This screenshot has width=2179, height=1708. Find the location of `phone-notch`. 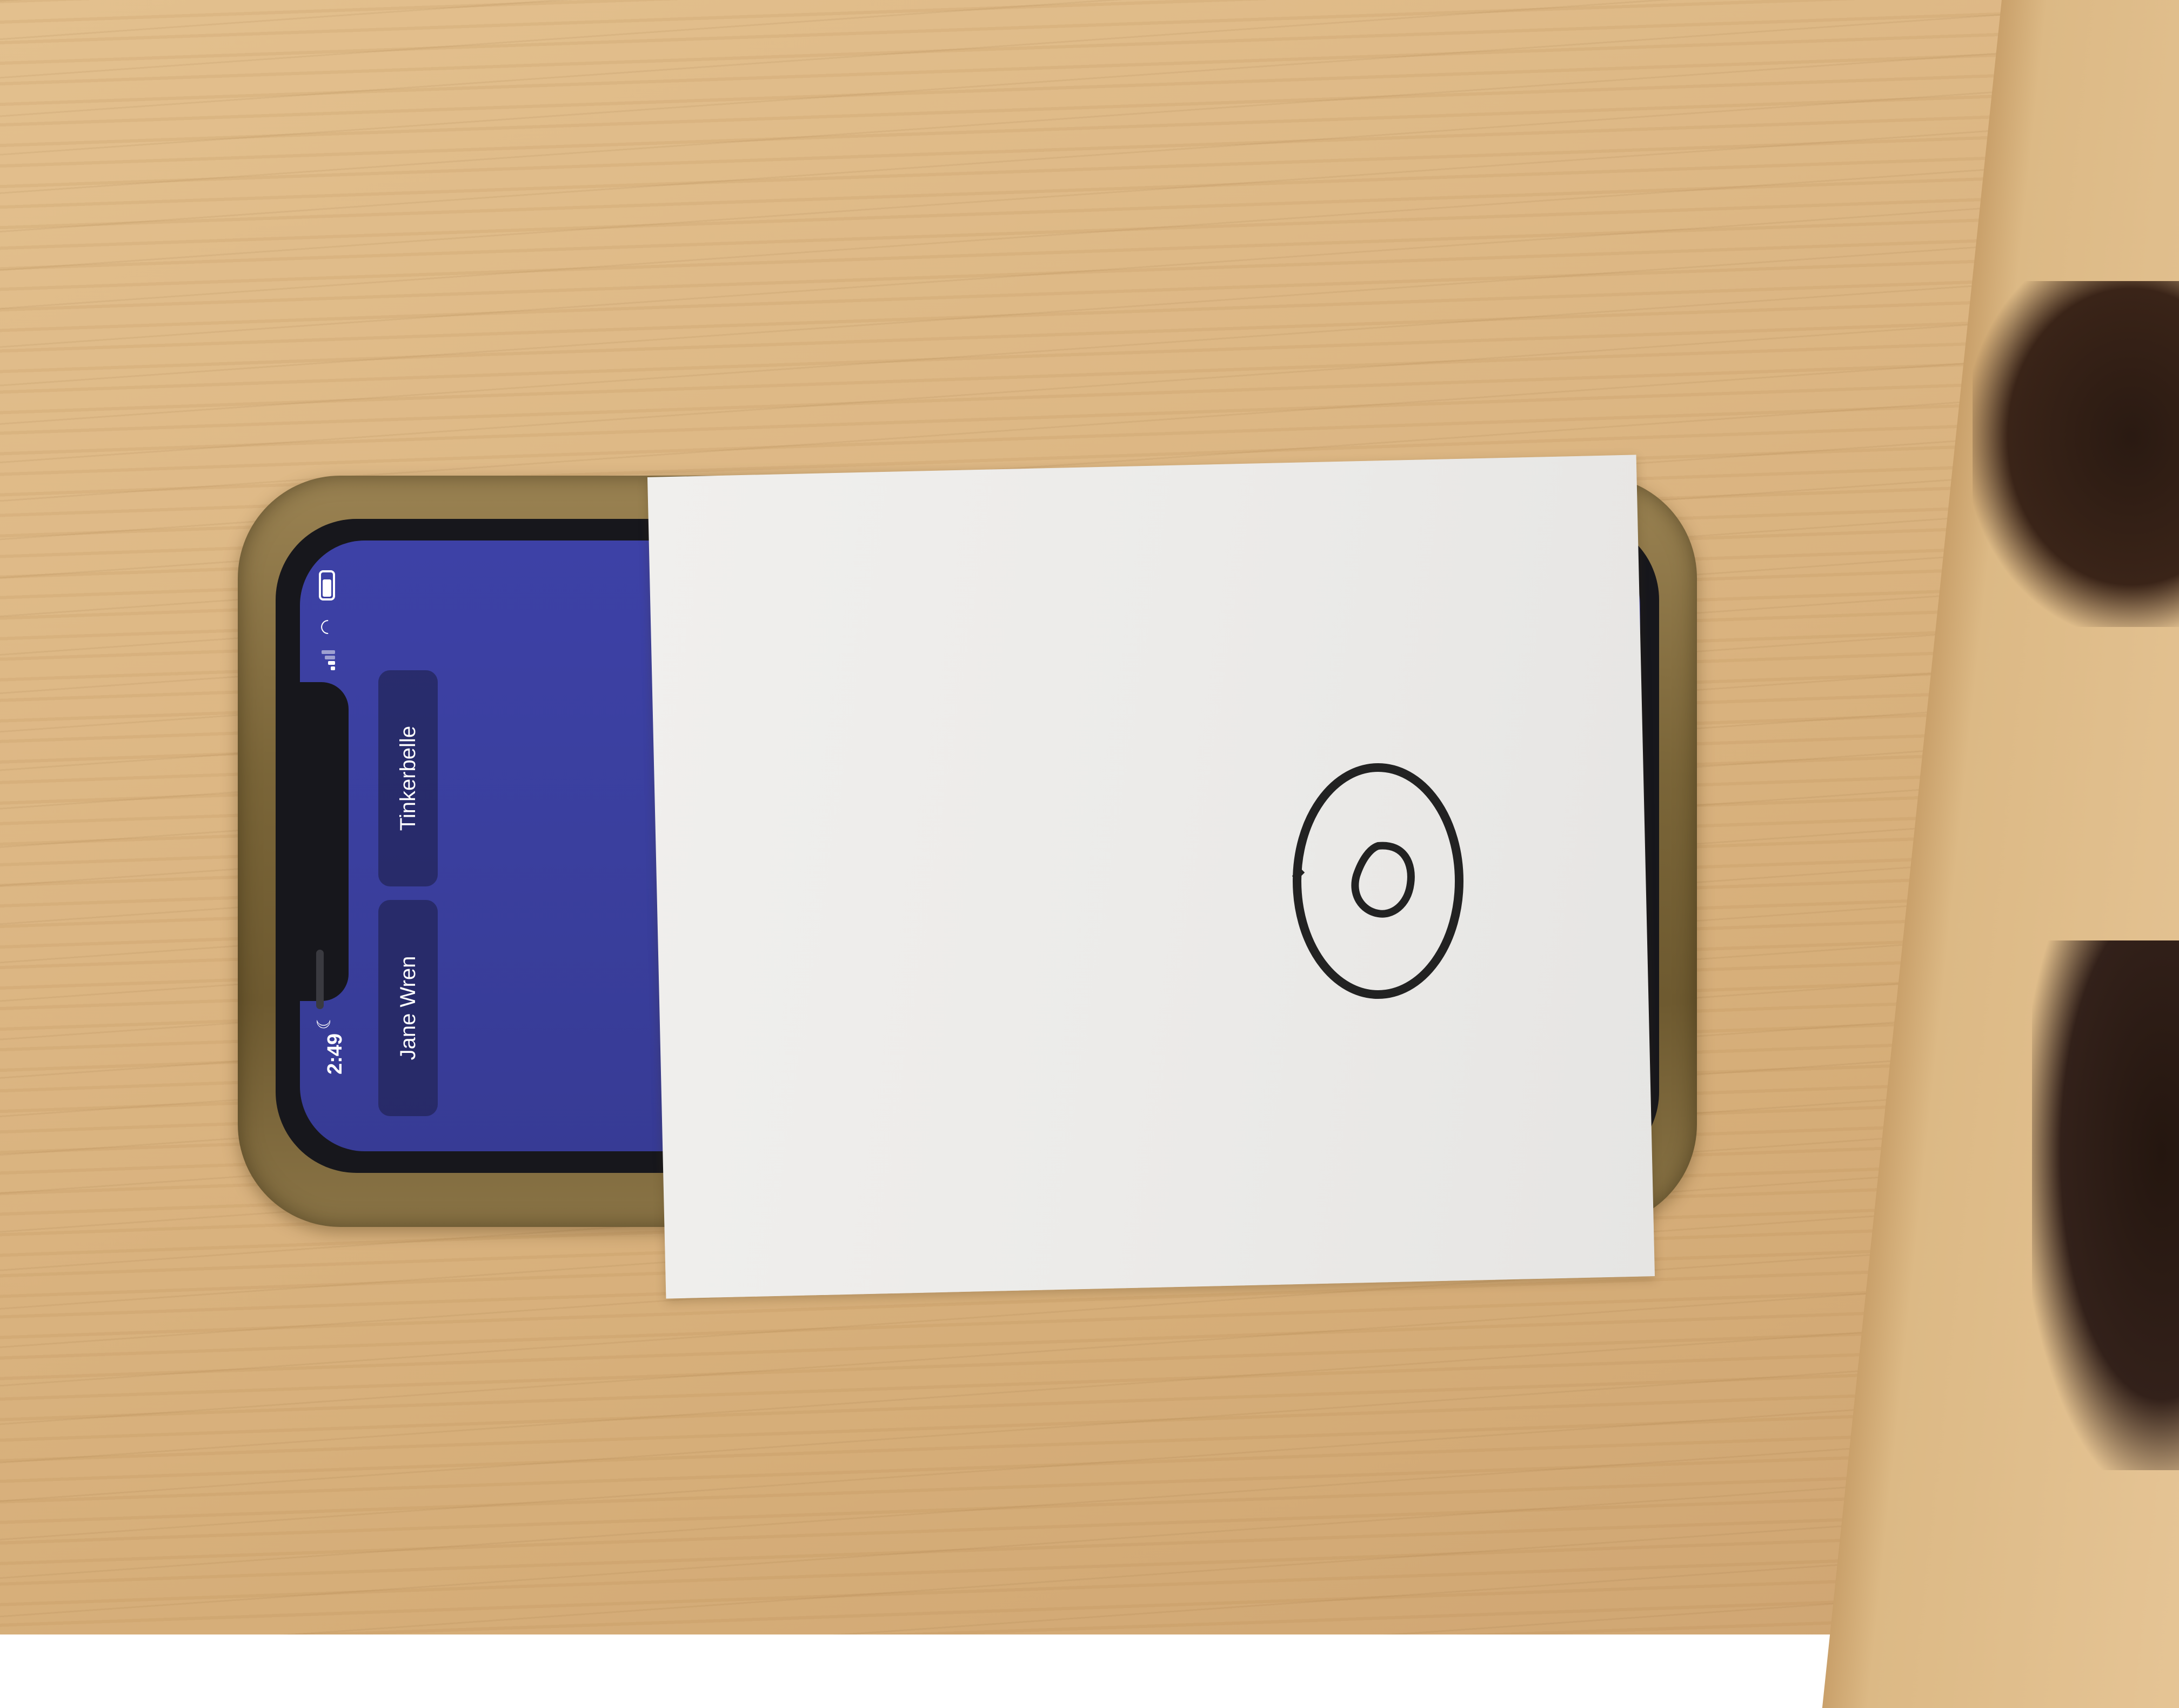

phone-notch is located at coordinates (325, 845).